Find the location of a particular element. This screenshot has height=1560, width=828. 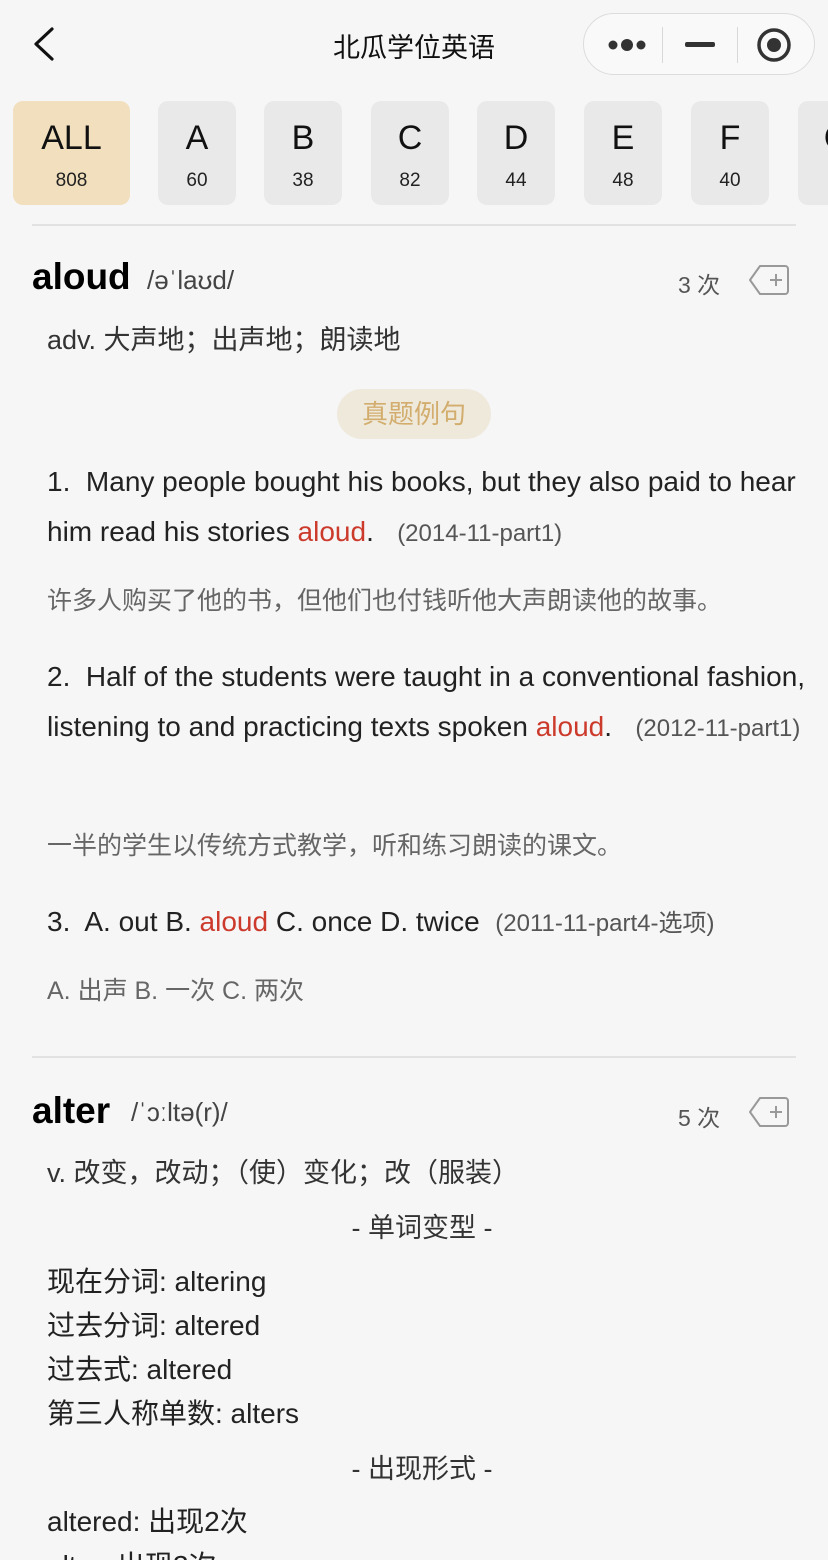

tab-count: 82 is located at coordinates (410, 180).